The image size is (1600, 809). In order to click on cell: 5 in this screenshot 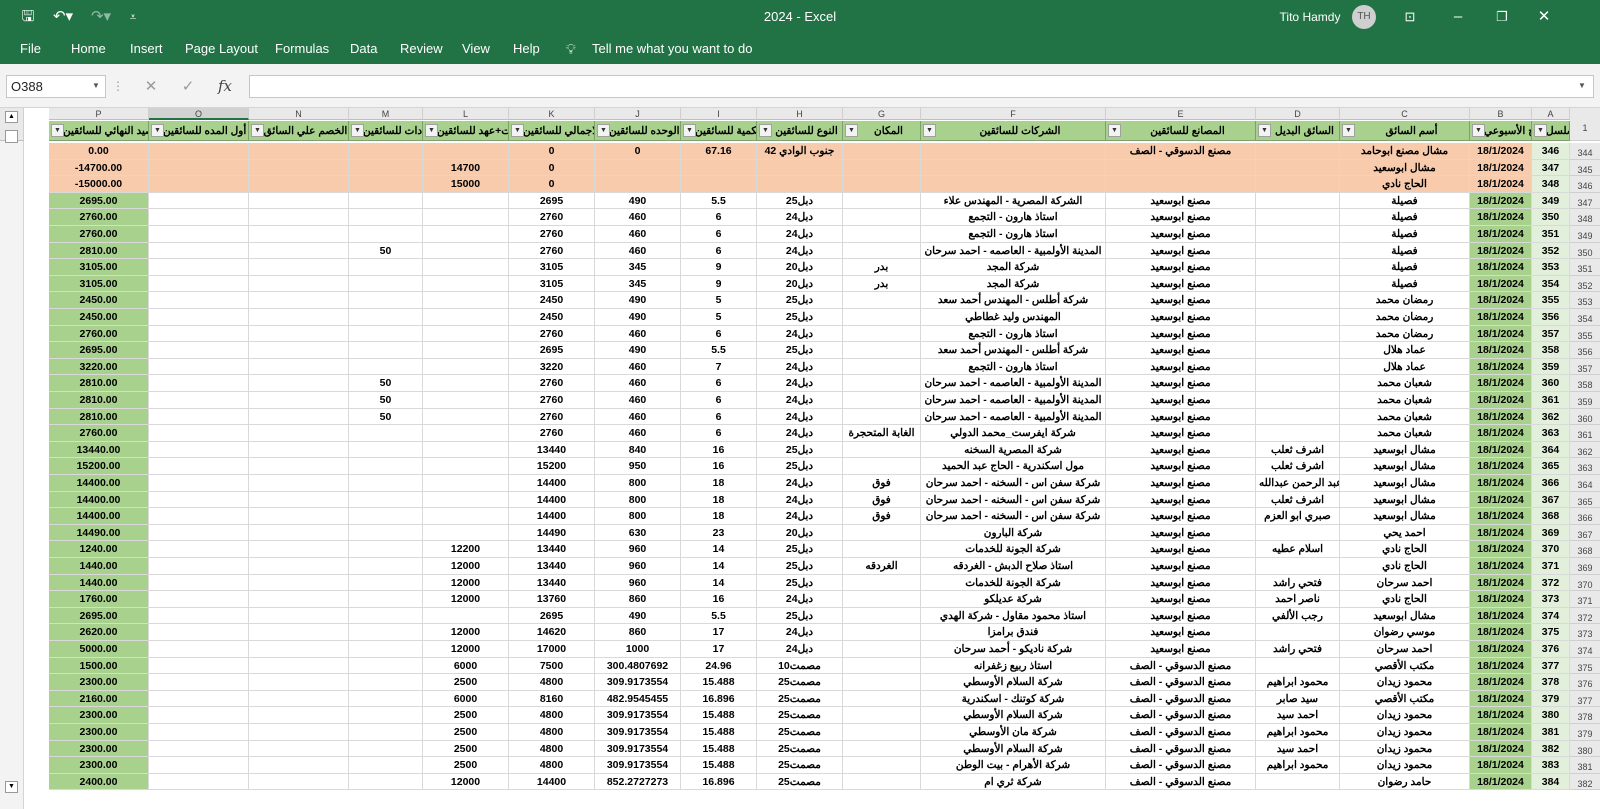, I will do `click(719, 317)`.